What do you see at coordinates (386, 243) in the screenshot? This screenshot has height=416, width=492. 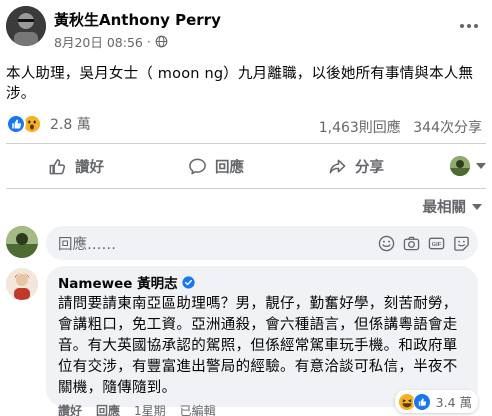 I see `smile-icon` at bounding box center [386, 243].